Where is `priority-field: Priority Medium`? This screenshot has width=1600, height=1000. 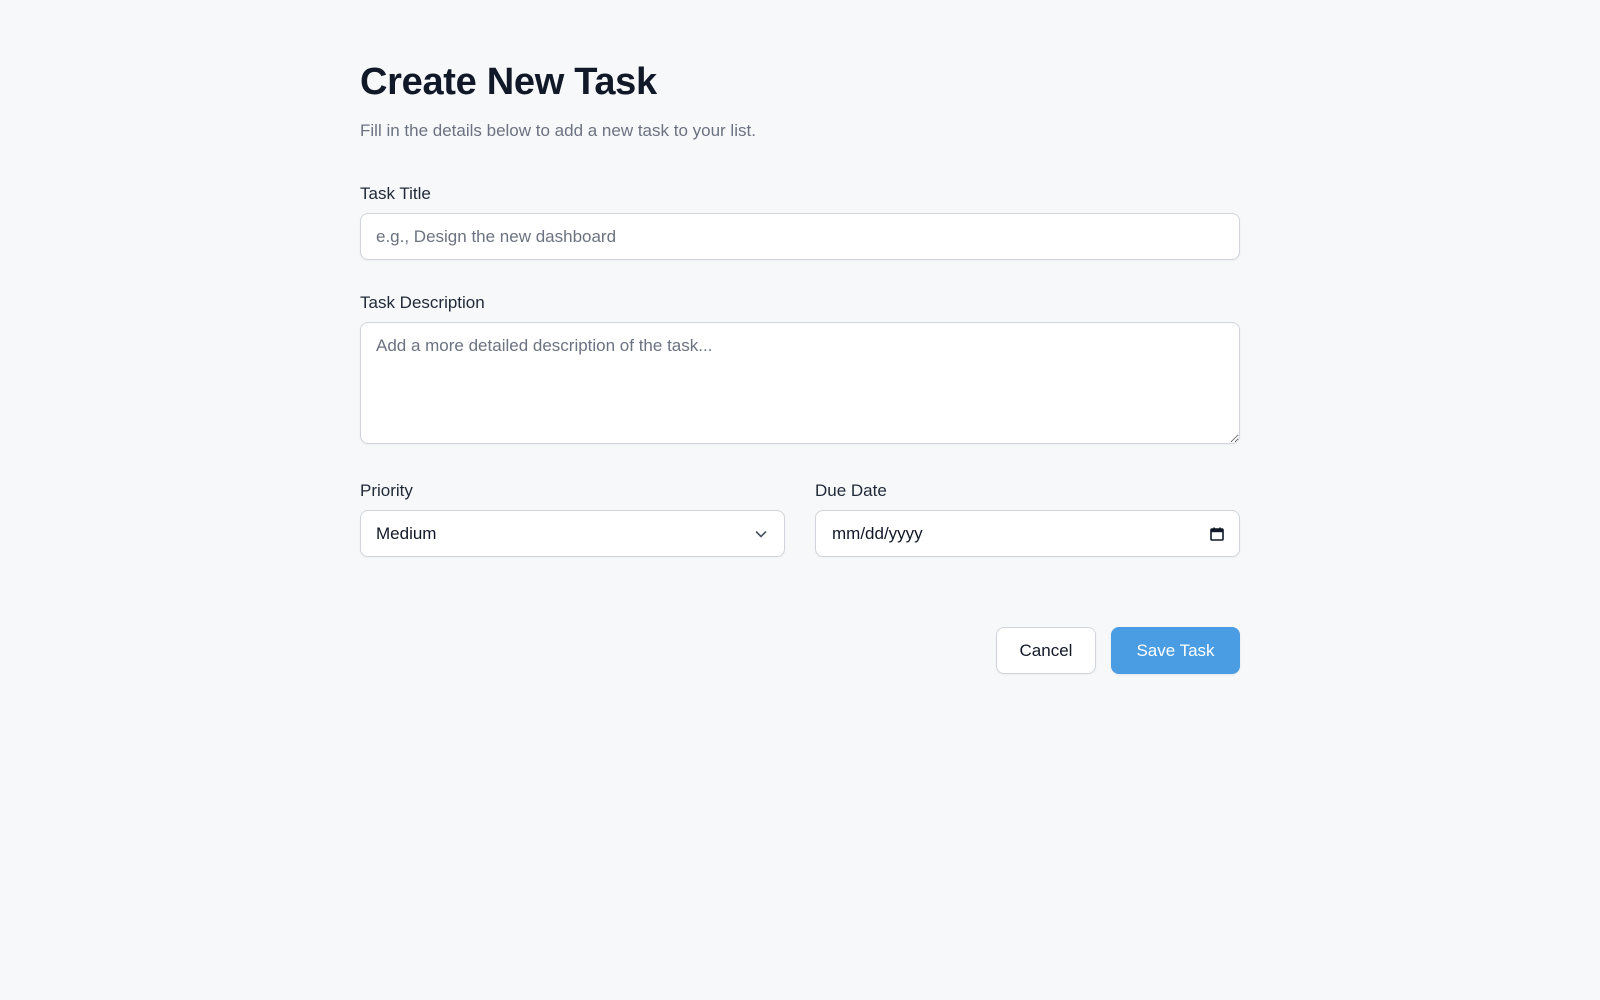
priority-field: Priority Medium is located at coordinates (572, 518).